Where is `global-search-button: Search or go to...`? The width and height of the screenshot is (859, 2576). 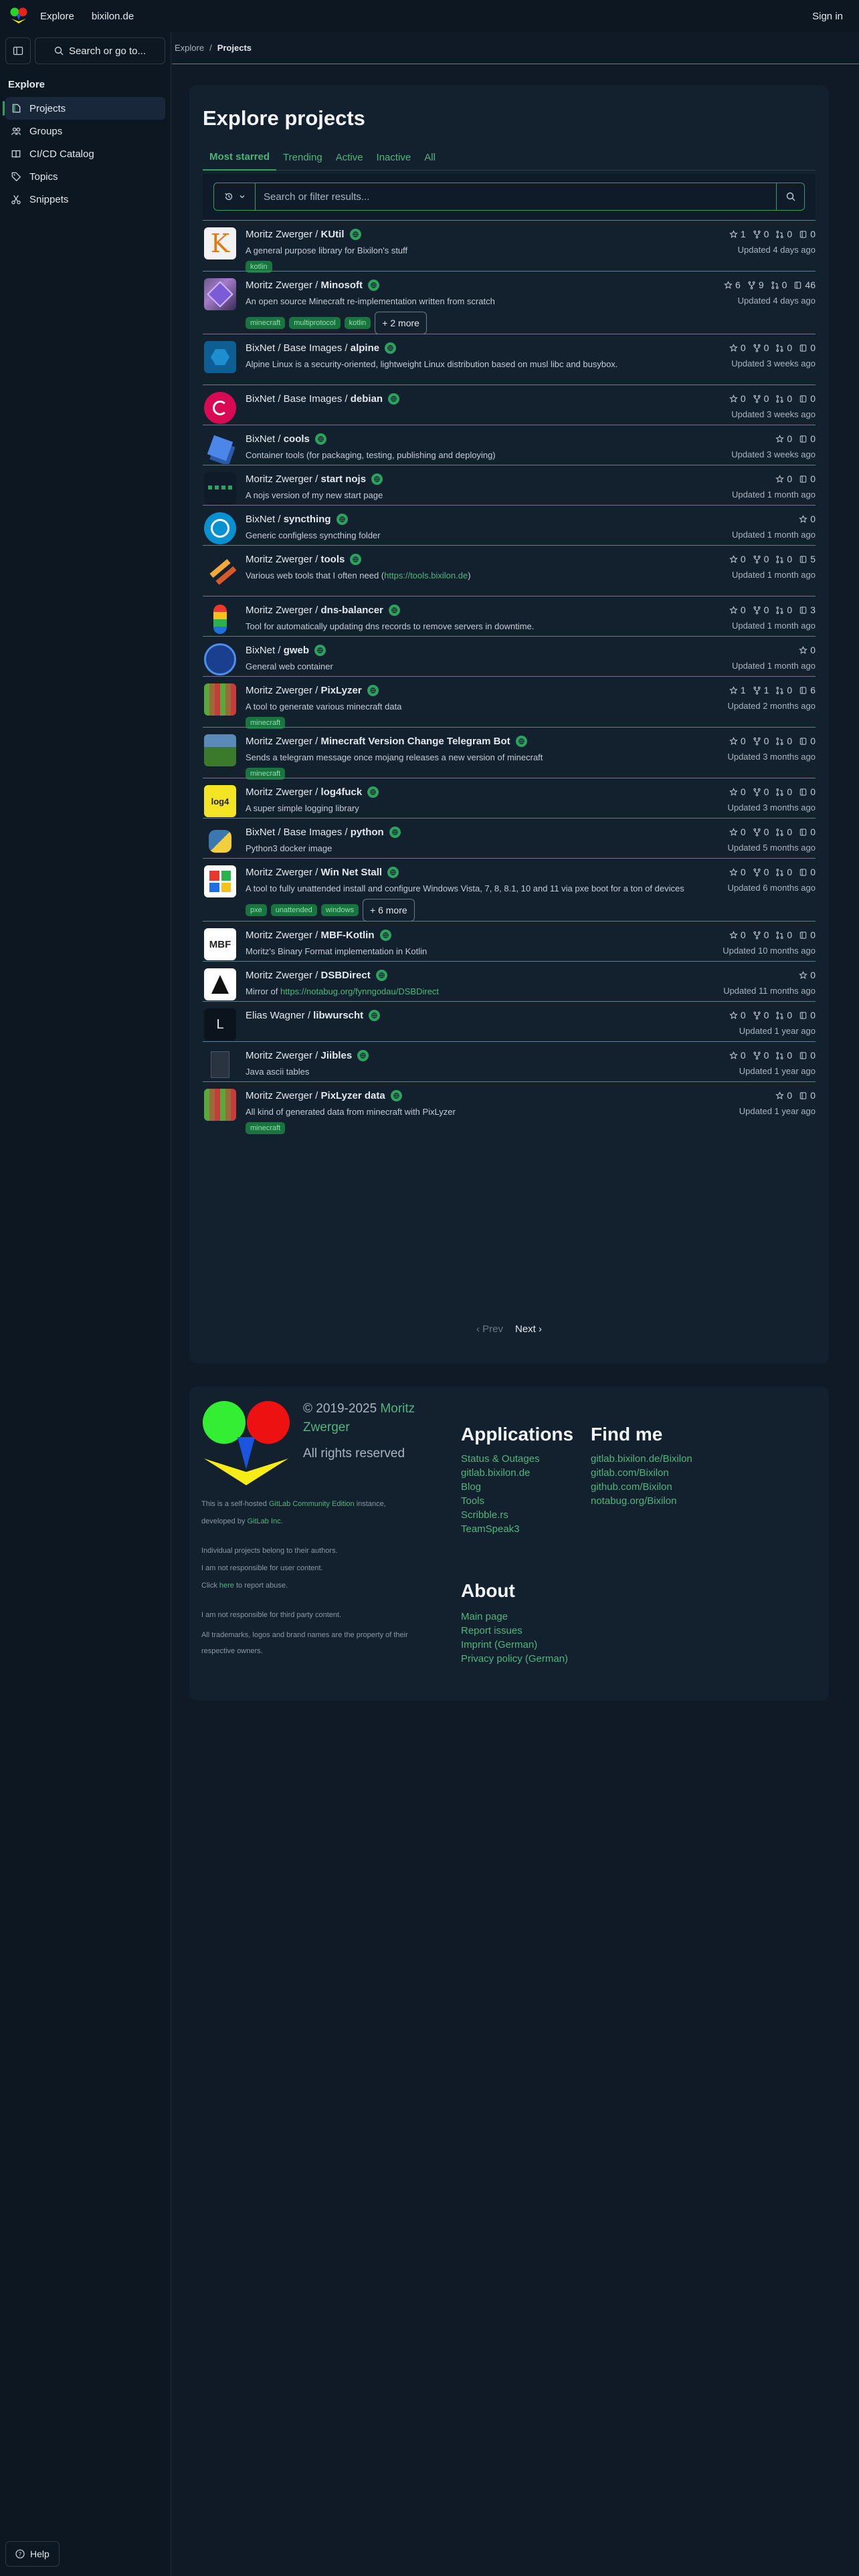 global-search-button: Search or go to... is located at coordinates (100, 50).